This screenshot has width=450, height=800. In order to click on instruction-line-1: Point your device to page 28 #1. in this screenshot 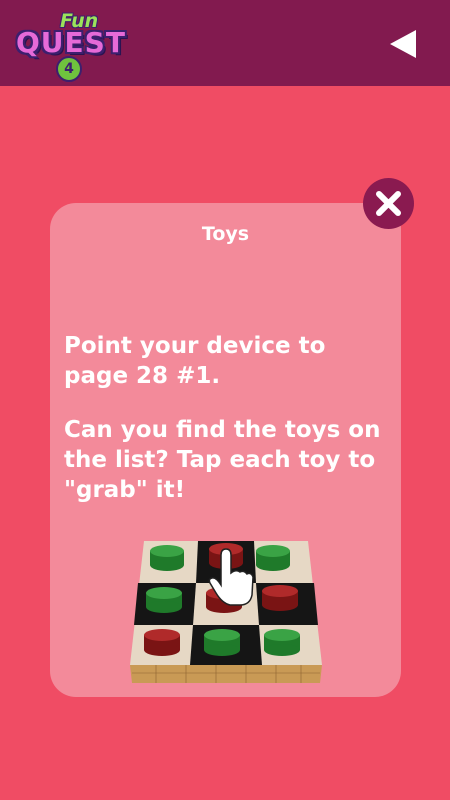, I will do `click(195, 361)`.